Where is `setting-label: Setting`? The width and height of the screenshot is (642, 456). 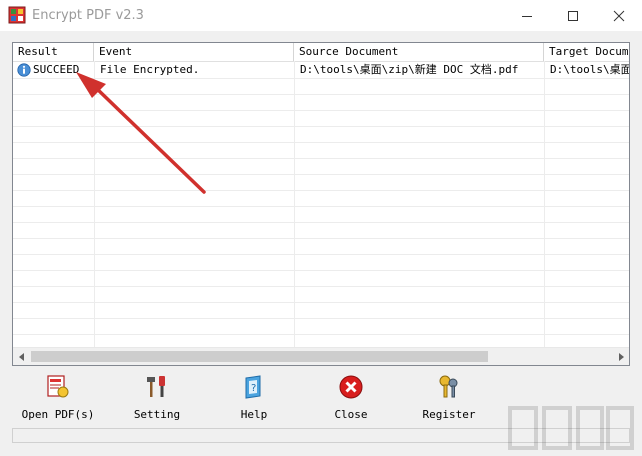 setting-label: Setting is located at coordinates (157, 414).